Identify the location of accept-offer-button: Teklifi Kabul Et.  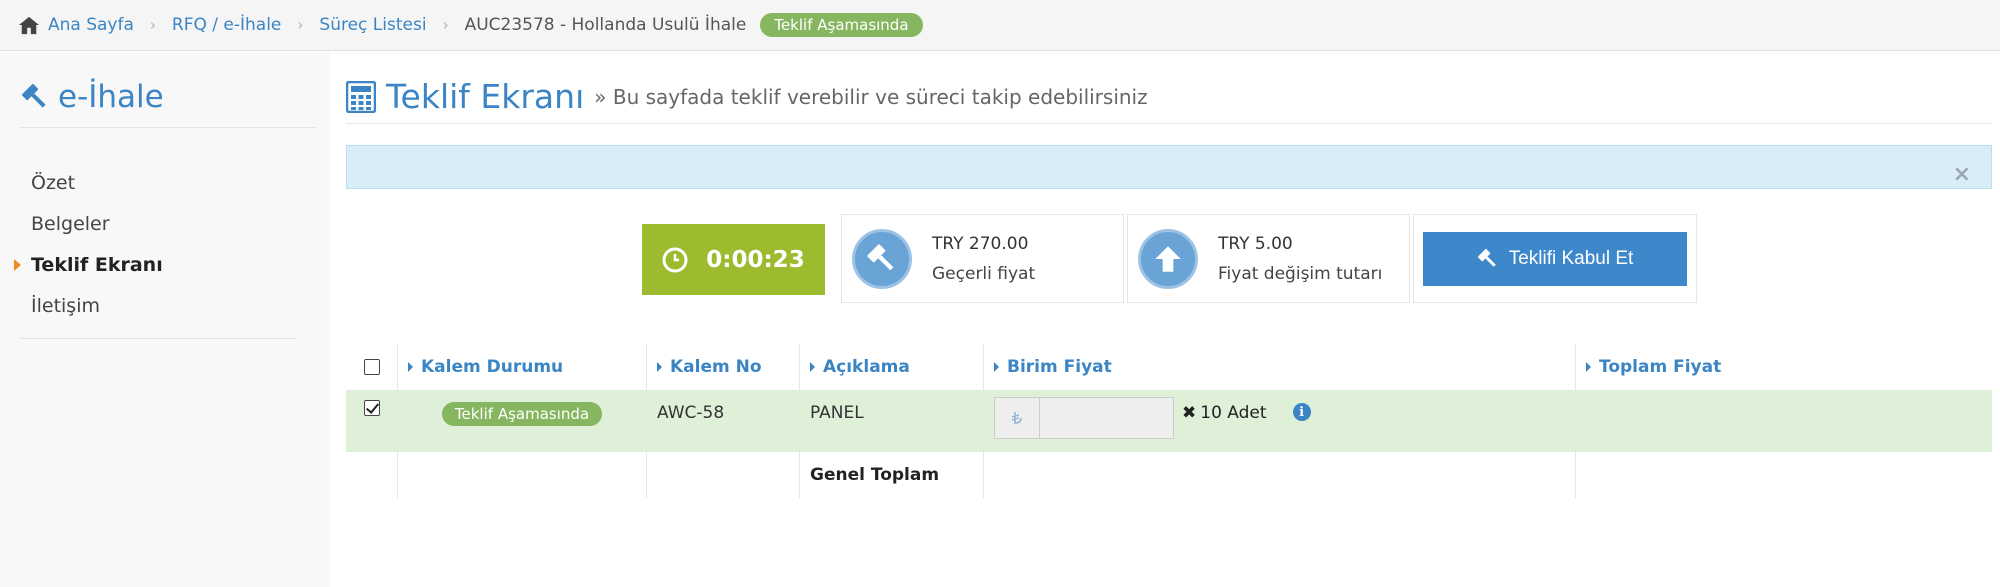
(1555, 258).